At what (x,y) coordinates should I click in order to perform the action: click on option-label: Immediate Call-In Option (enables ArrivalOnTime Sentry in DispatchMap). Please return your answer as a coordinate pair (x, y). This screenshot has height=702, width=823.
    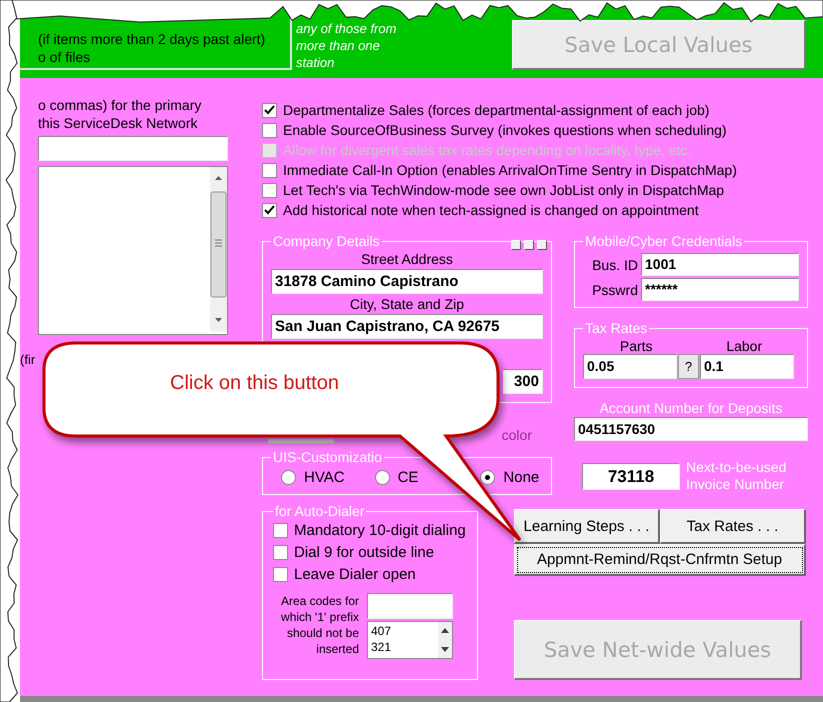
    Looking at the image, I should click on (510, 170).